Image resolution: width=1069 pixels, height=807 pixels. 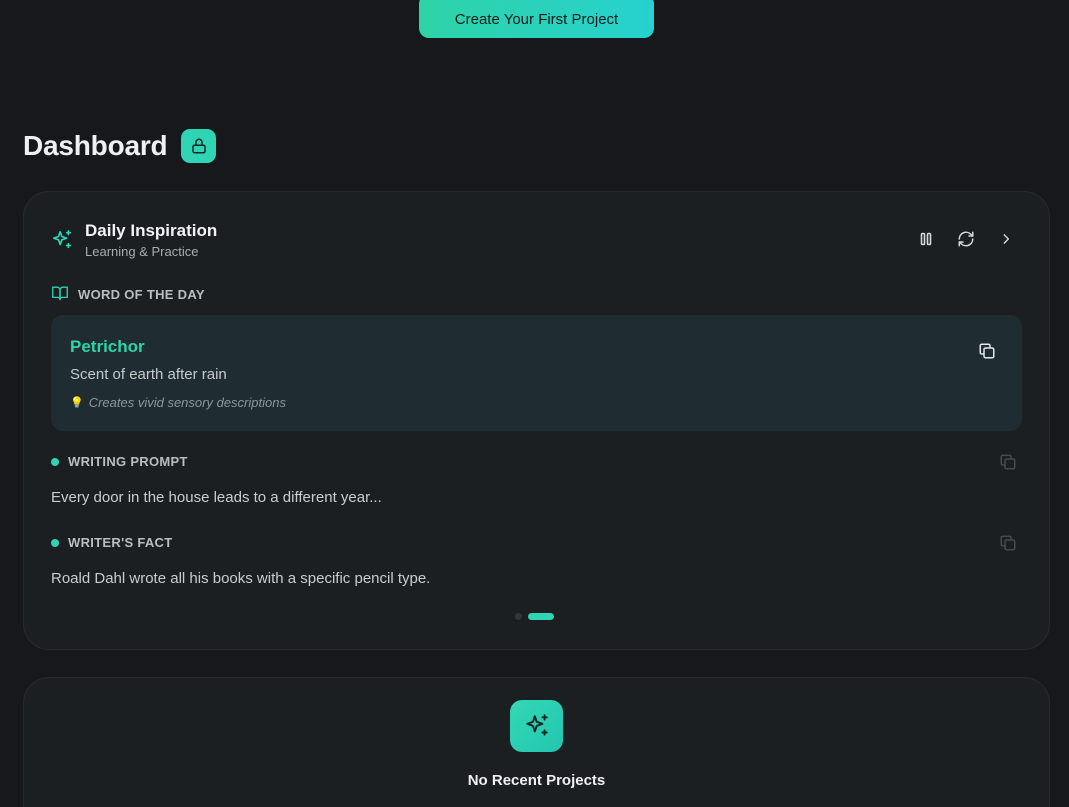 What do you see at coordinates (112, 542) in the screenshot?
I see `writers-fact-label: WRITER'S FACT` at bounding box center [112, 542].